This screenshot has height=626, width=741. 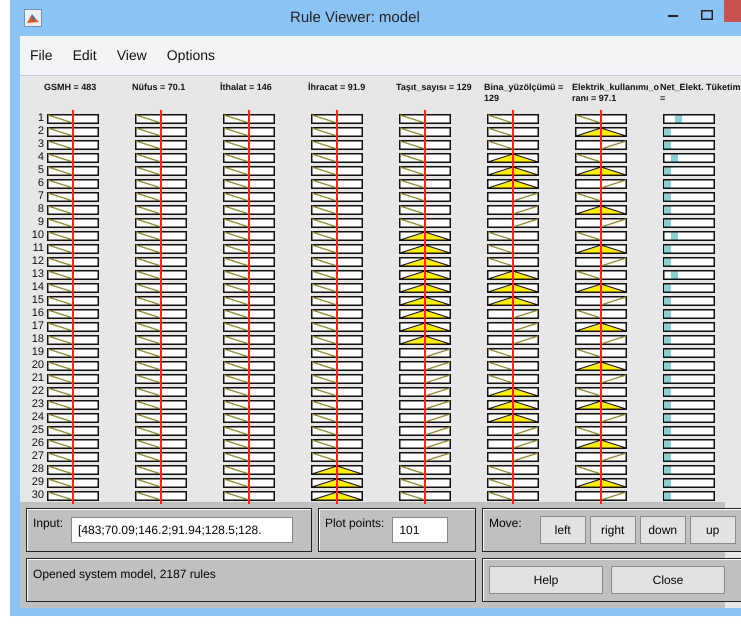 I want to click on move-button: up, so click(x=713, y=530).